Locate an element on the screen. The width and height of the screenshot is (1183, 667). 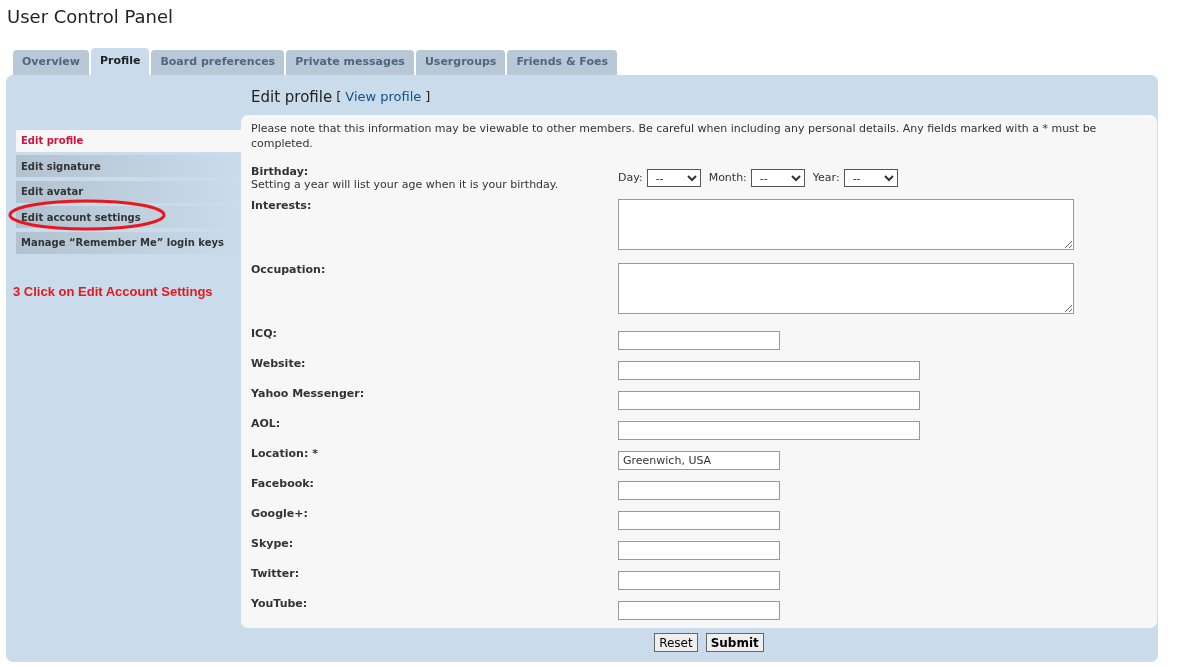
field-label: AOL: is located at coordinates (266, 423).